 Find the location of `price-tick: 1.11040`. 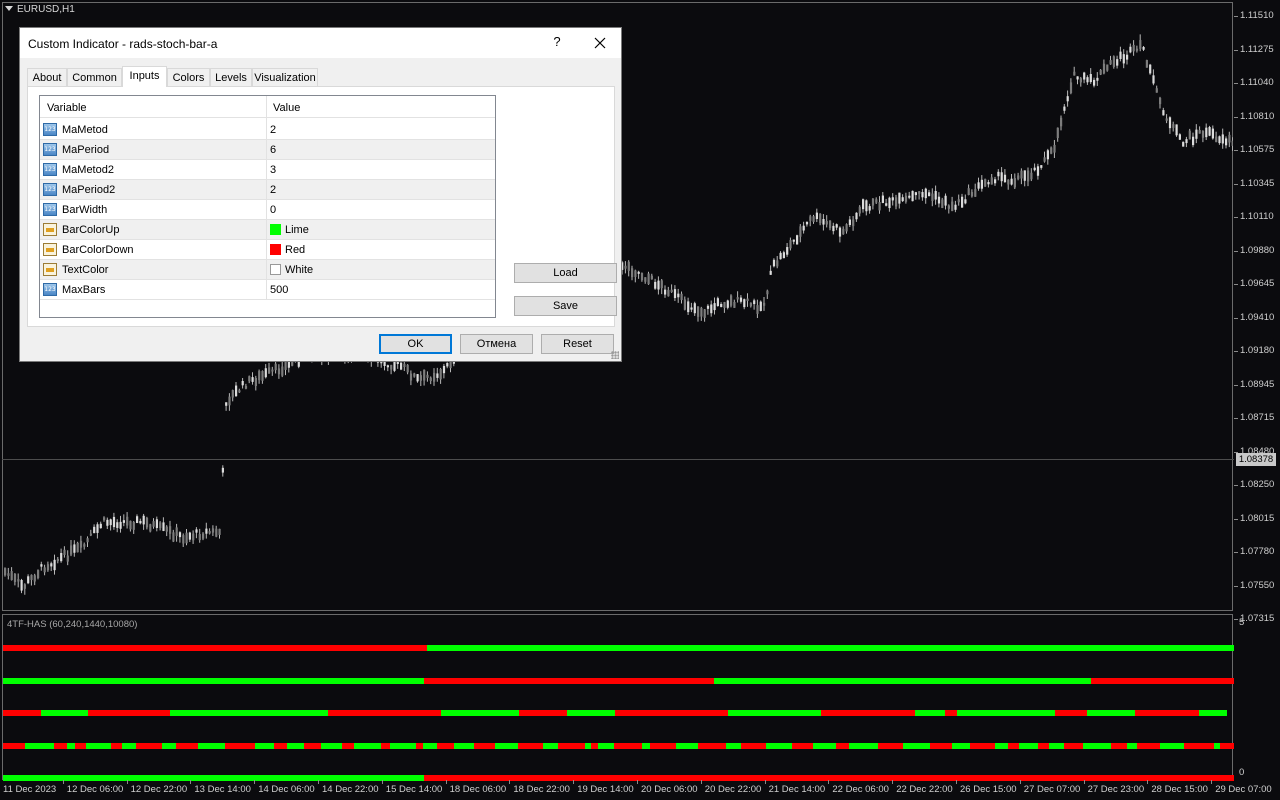

price-tick: 1.11040 is located at coordinates (1254, 82).